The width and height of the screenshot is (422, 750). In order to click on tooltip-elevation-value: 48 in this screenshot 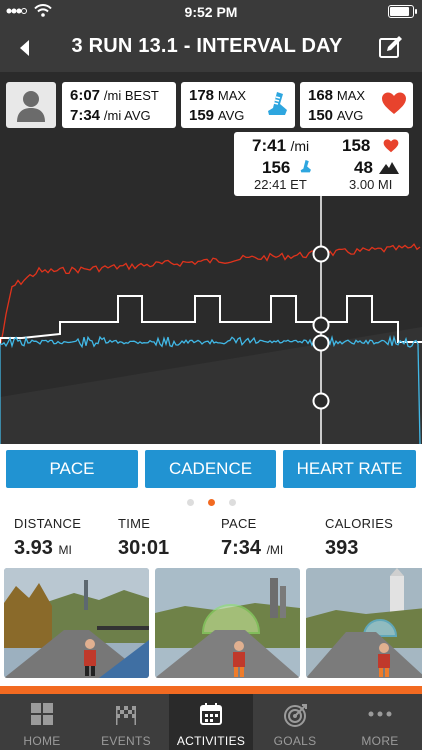, I will do `click(363, 167)`.